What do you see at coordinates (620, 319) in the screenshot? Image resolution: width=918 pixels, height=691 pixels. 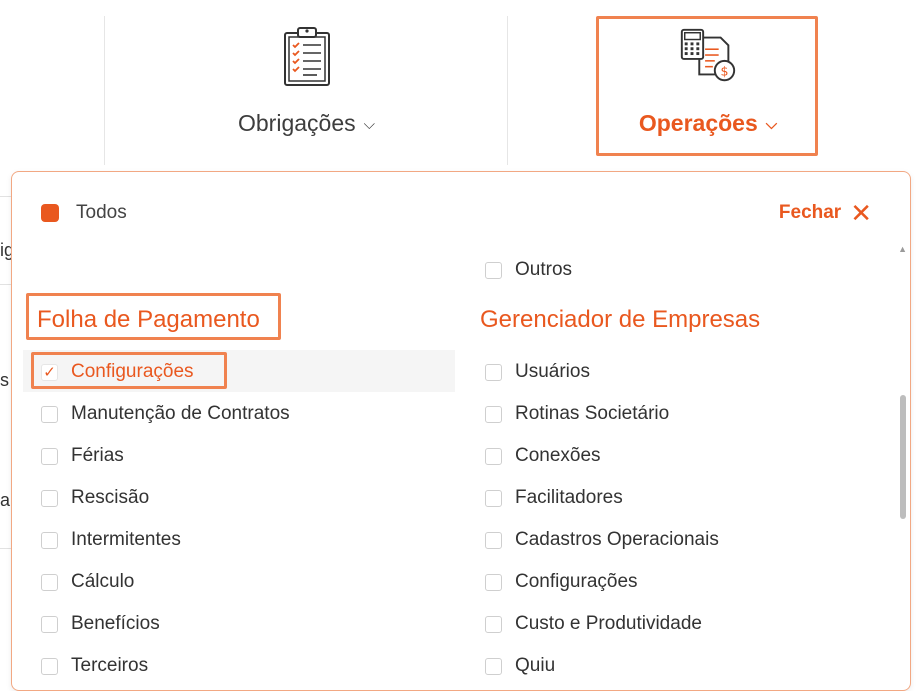 I see `category-title-gerenciador-de-empresas: Gerenciador de Empresas` at bounding box center [620, 319].